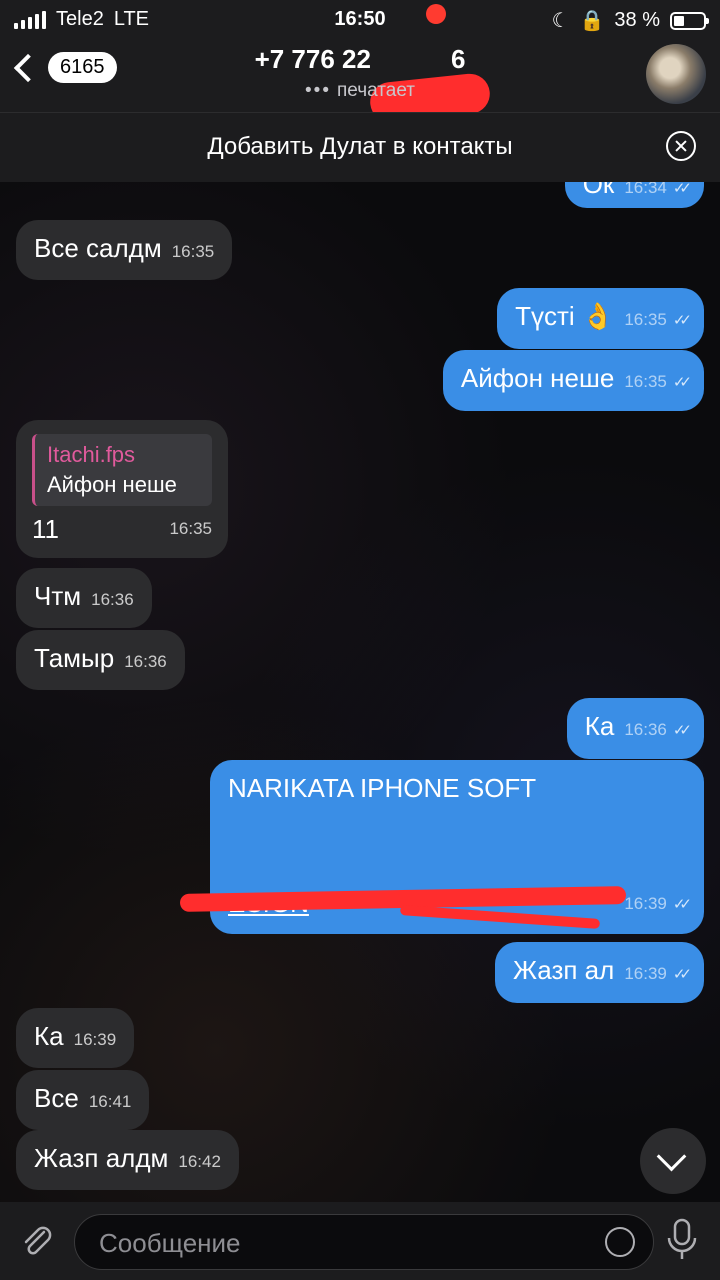  I want to click on message-outgoing: Ок 16:34 ✓✓, so click(634, 195).